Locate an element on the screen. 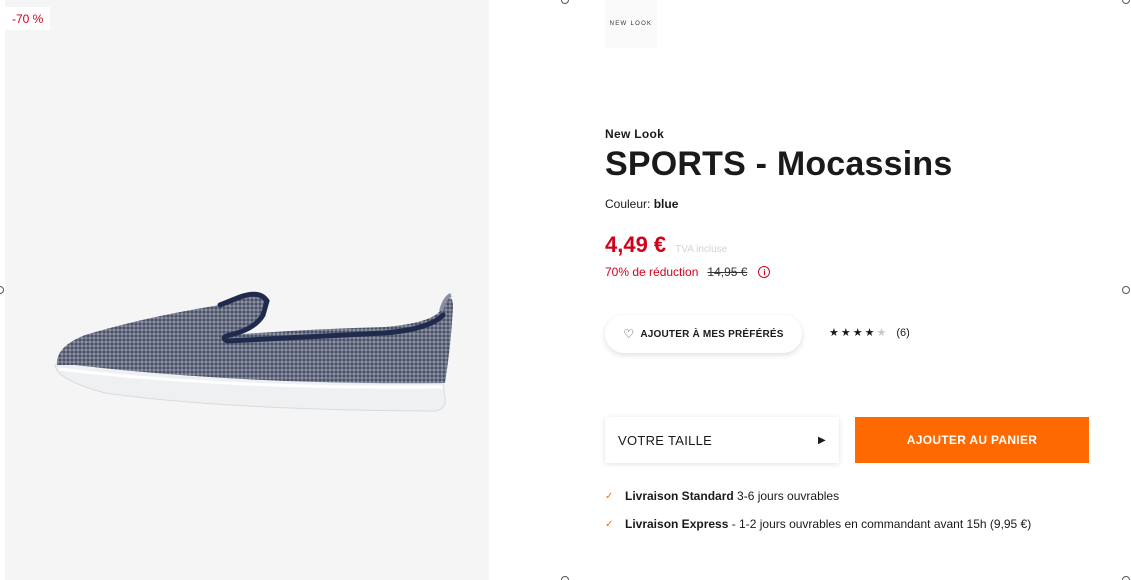 The width and height of the screenshot is (1131, 580). rating-count: (6) is located at coordinates (903, 332).